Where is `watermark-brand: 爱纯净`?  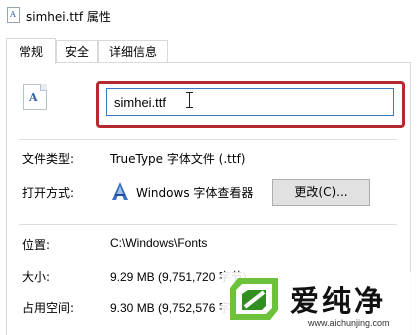
watermark-brand: 爱纯净 is located at coordinates (338, 301).